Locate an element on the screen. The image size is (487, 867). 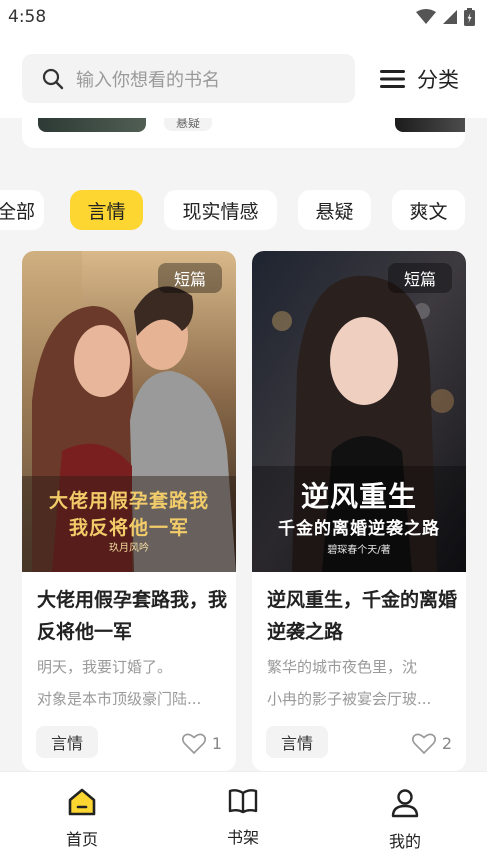
like-button: 1 is located at coordinates (201, 743).